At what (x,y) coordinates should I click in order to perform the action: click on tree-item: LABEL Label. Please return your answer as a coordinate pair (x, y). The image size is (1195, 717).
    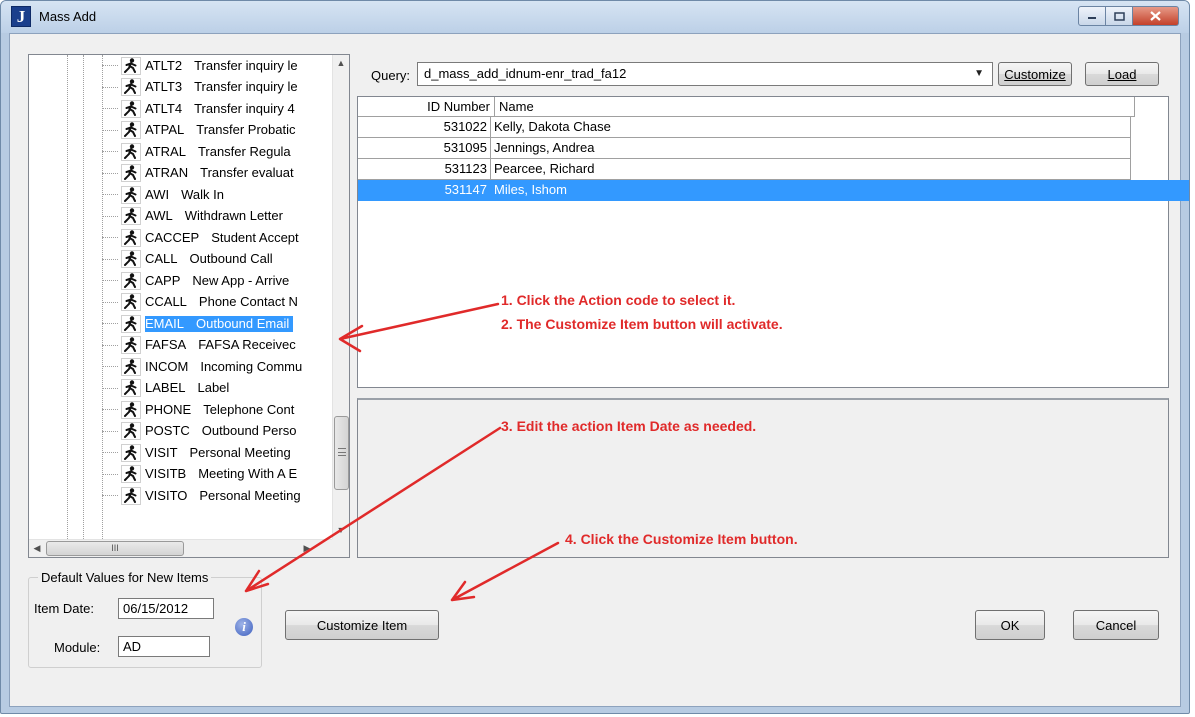
    Looking at the image, I should click on (181, 389).